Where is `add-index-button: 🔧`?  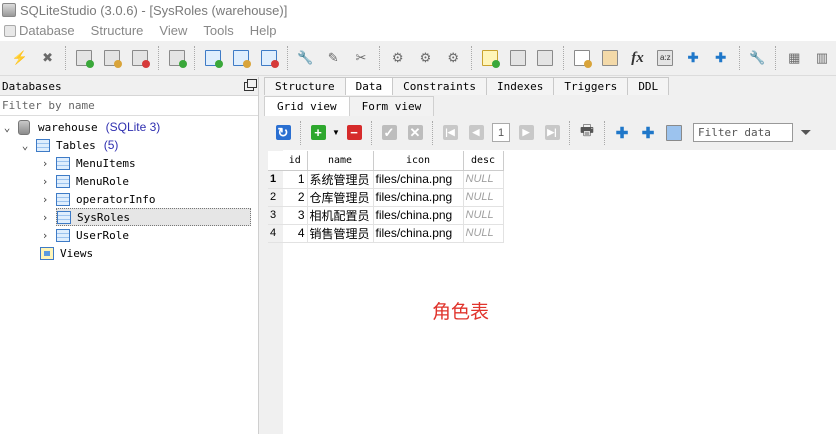 add-index-button: 🔧 is located at coordinates (306, 58).